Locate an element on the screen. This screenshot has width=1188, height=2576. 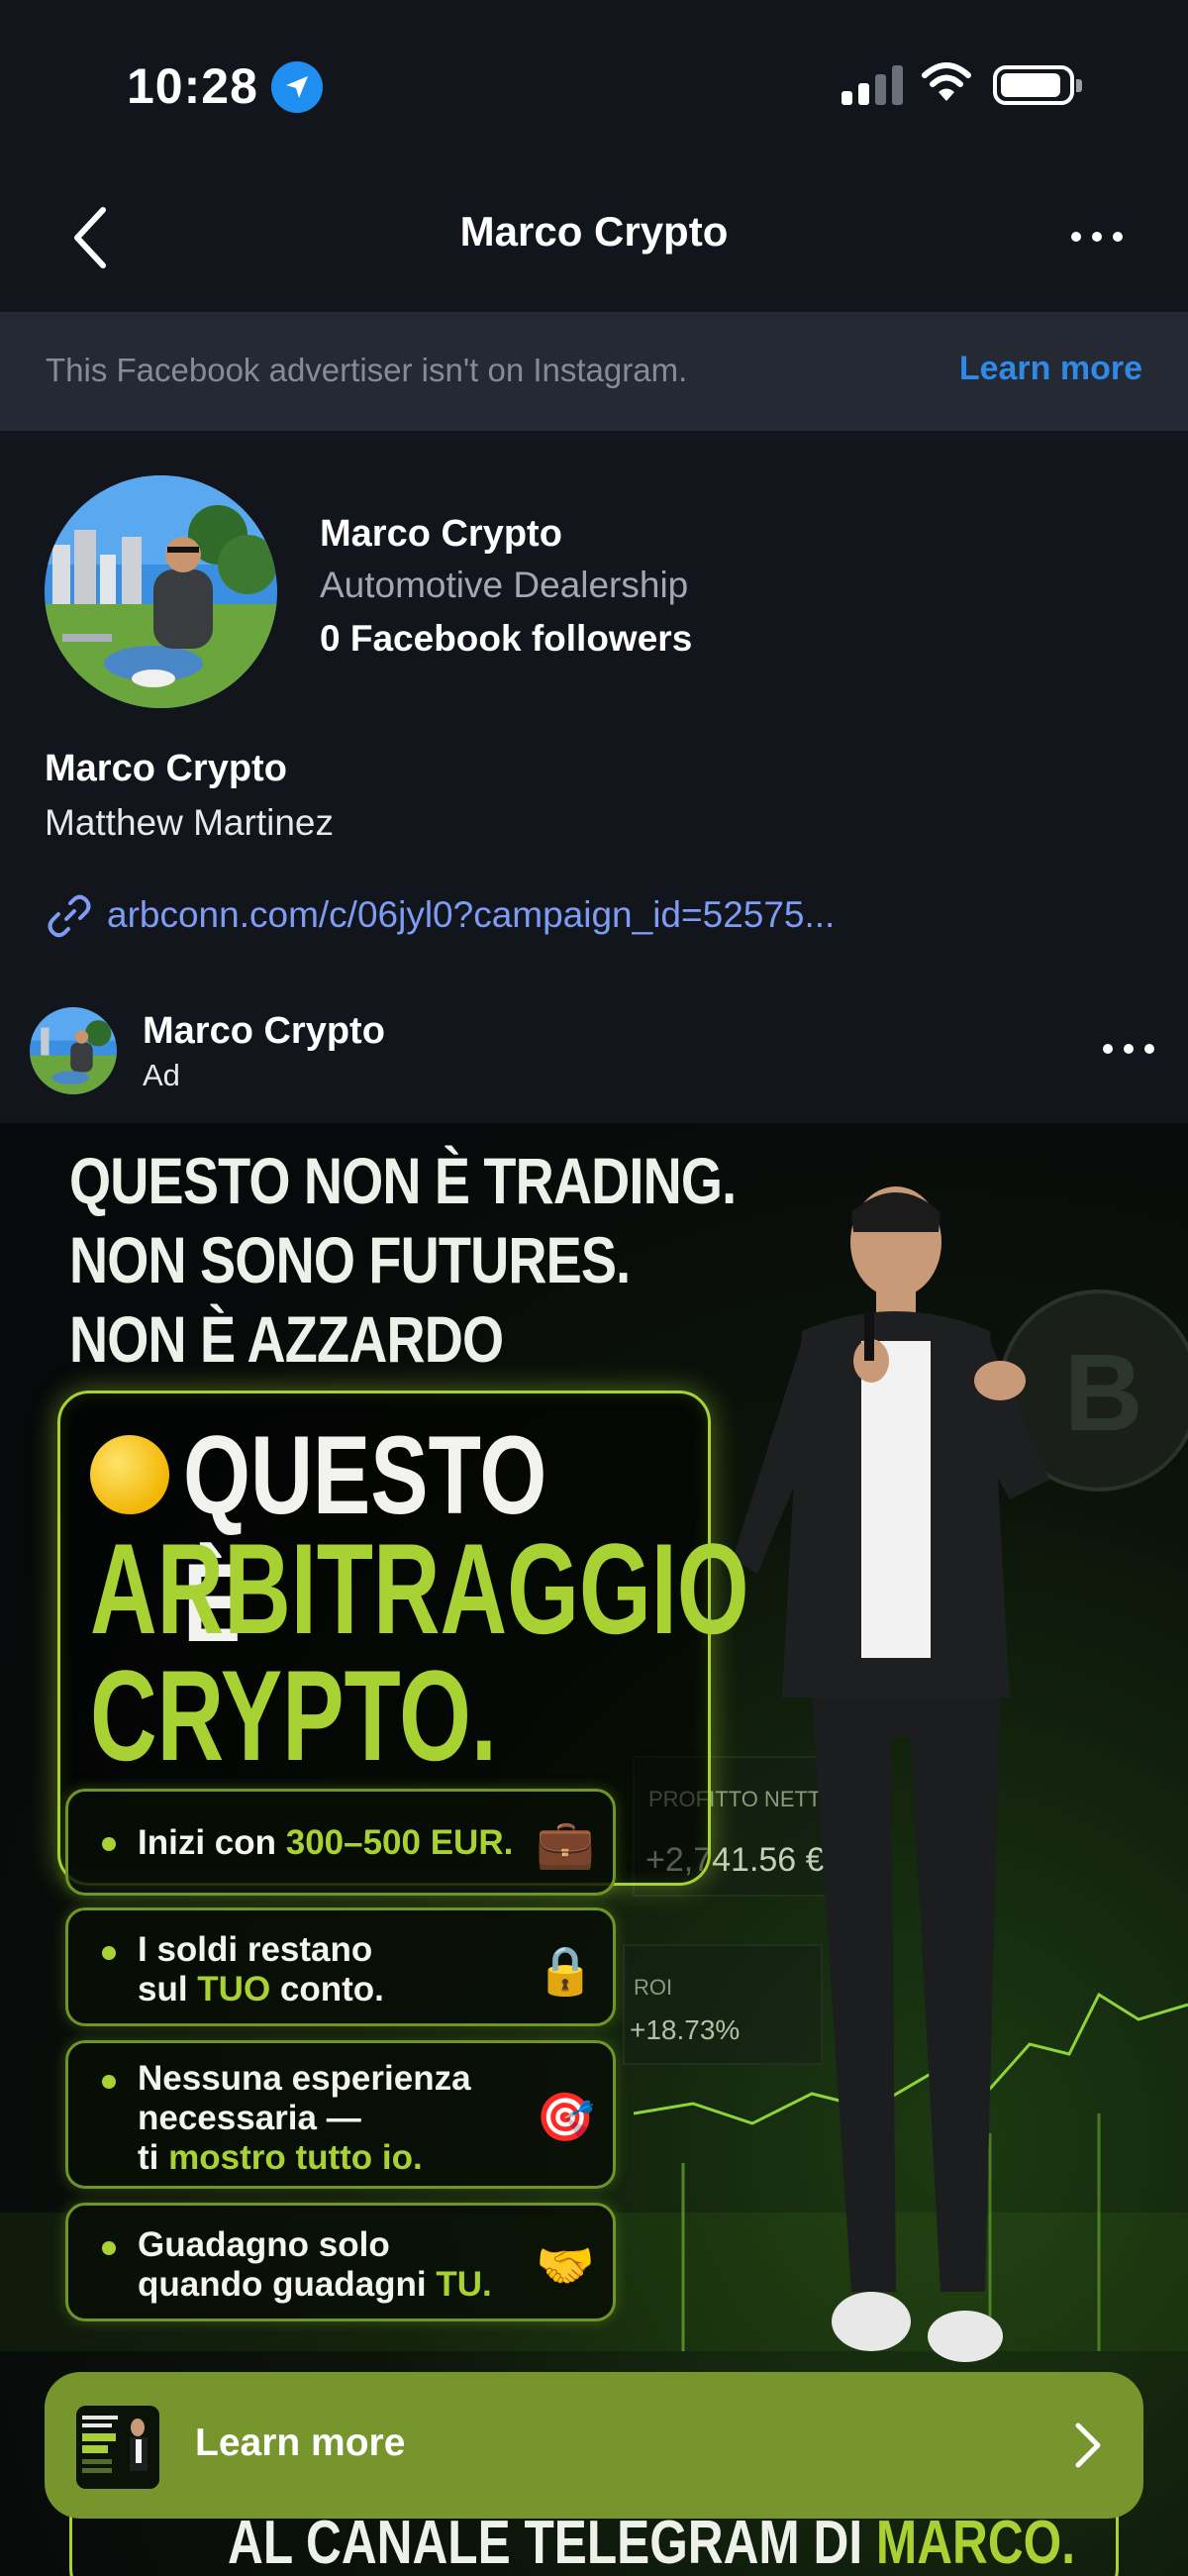
bullet-box-2: I soldi restano sul TUO conto. 🔒 is located at coordinates (340, 1966).